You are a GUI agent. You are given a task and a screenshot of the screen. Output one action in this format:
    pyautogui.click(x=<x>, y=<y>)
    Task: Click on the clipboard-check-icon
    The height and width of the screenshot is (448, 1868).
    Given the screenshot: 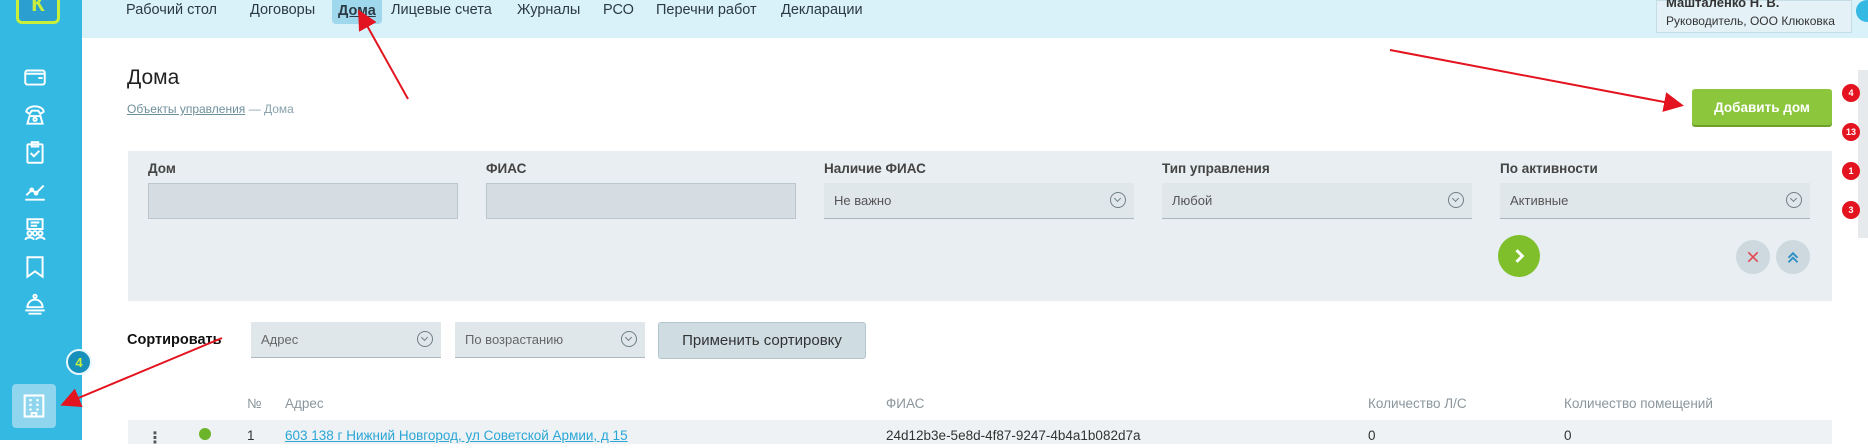 What is the action you would take?
    pyautogui.click(x=35, y=152)
    